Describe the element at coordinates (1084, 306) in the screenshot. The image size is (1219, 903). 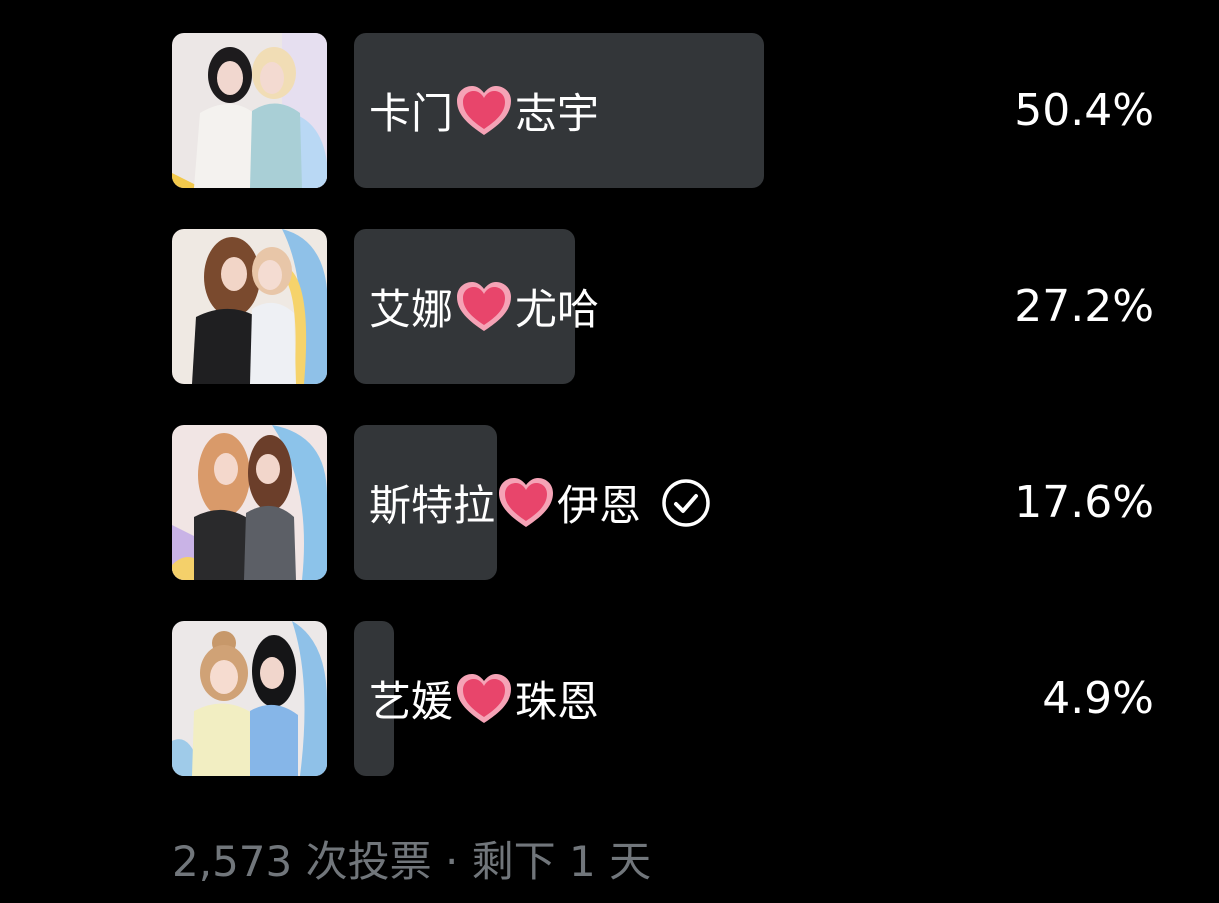
I see `option-percent-2: 27.2%` at that location.